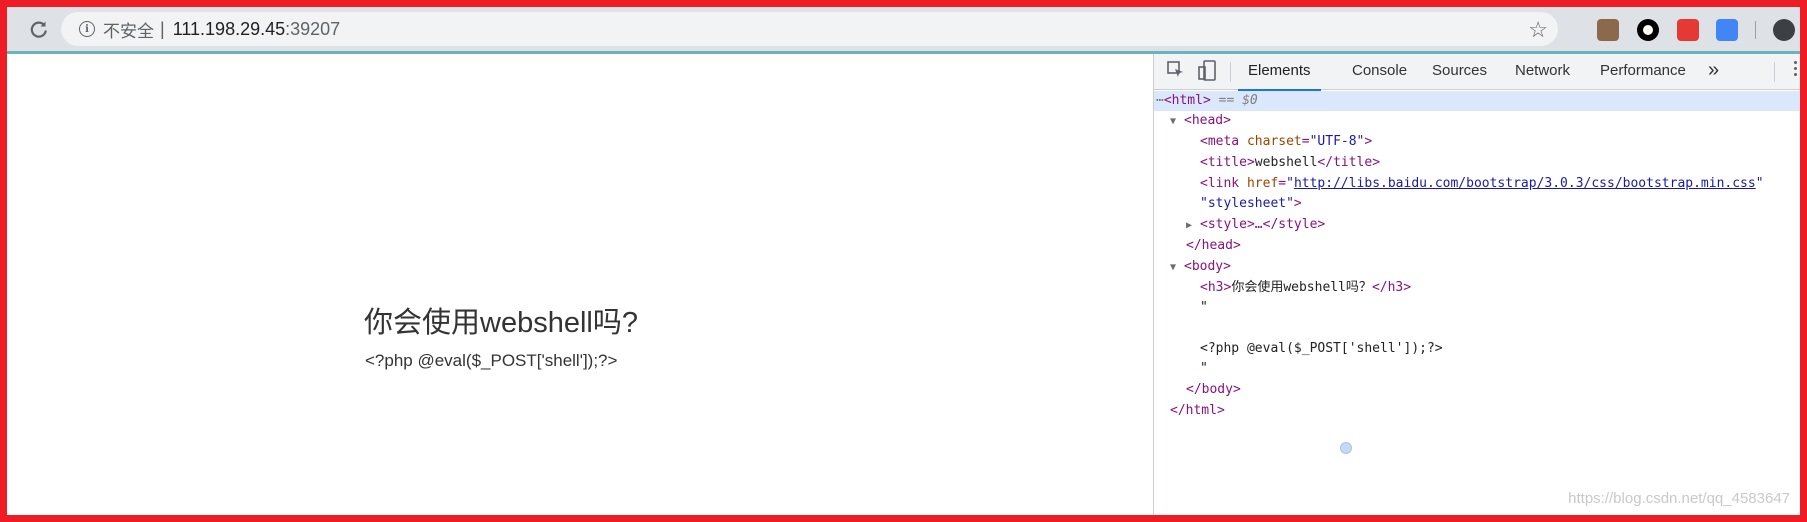 The height and width of the screenshot is (522, 1807). What do you see at coordinates (1477, 369) in the screenshot?
I see `tree-row-text-close: "` at bounding box center [1477, 369].